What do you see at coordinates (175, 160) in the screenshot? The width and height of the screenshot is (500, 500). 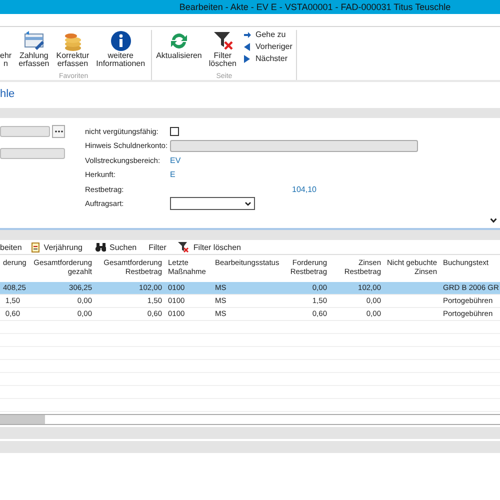 I see `field-value: EV` at bounding box center [175, 160].